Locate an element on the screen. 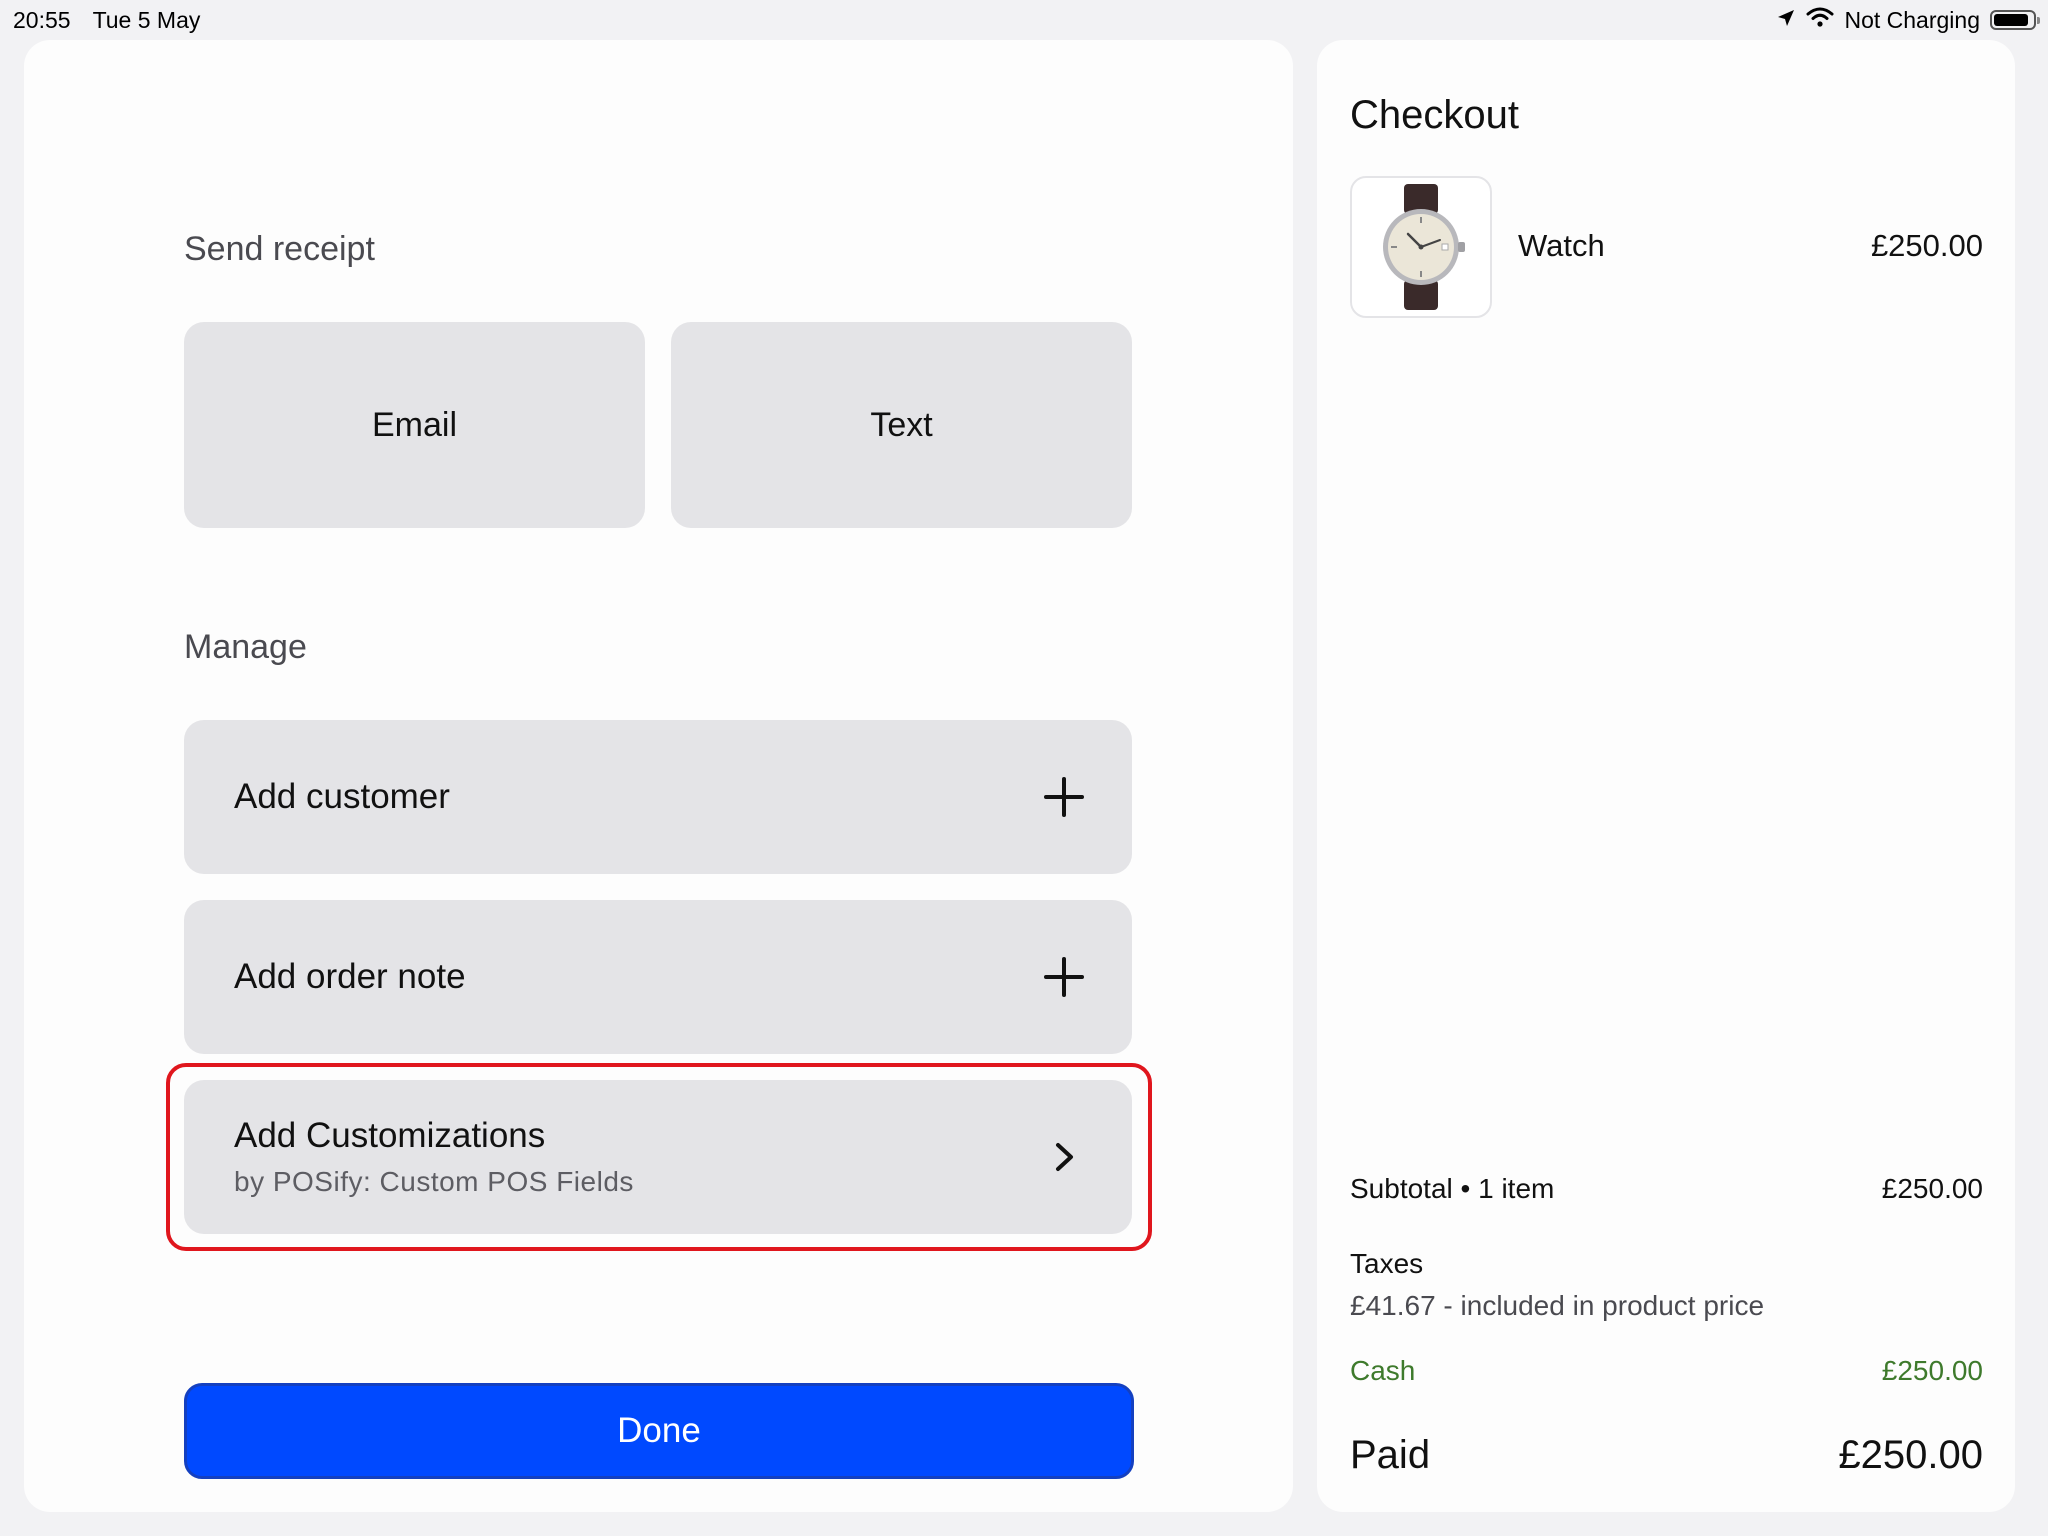  battery-level is located at coordinates (2011, 20).